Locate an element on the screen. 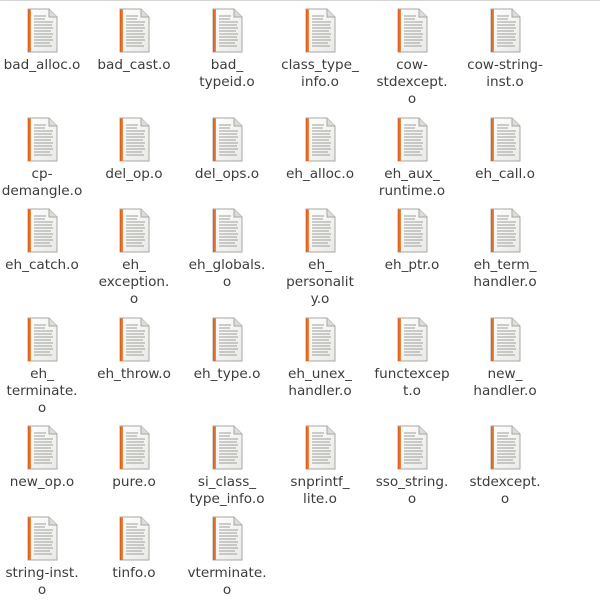 The image size is (600, 612). file-name-label: bad_cast.o is located at coordinates (134, 65).